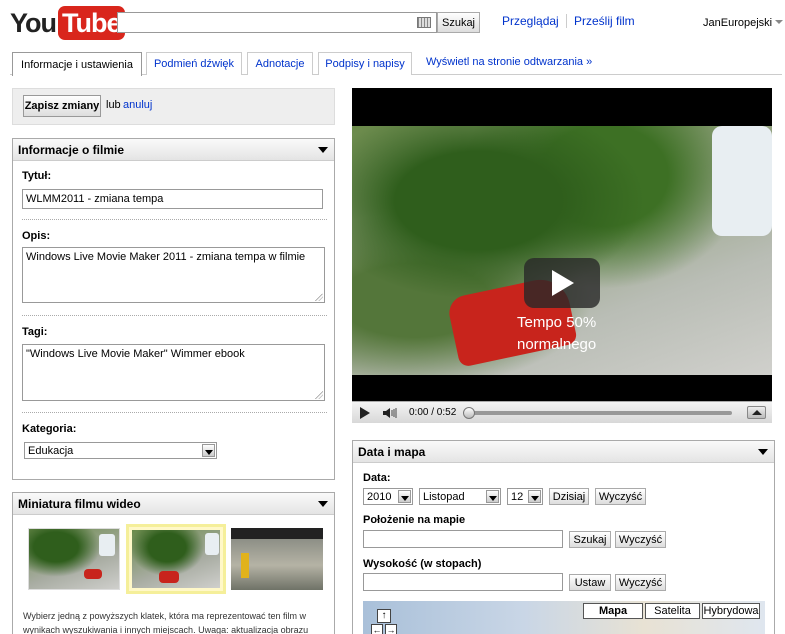 Image resolution: width=785 pixels, height=634 pixels. What do you see at coordinates (756, 412) in the screenshot?
I see `fullscreen-icon` at bounding box center [756, 412].